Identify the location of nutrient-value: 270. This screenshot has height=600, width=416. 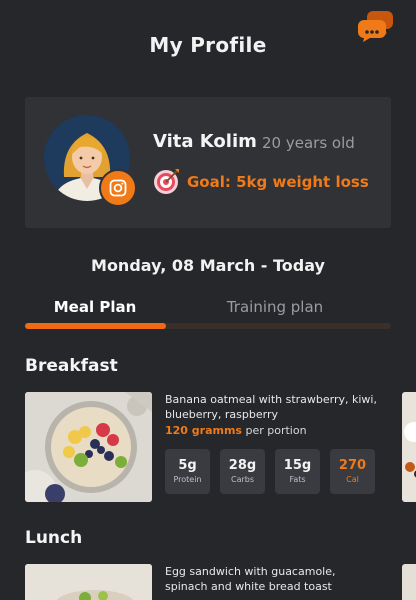
(352, 465).